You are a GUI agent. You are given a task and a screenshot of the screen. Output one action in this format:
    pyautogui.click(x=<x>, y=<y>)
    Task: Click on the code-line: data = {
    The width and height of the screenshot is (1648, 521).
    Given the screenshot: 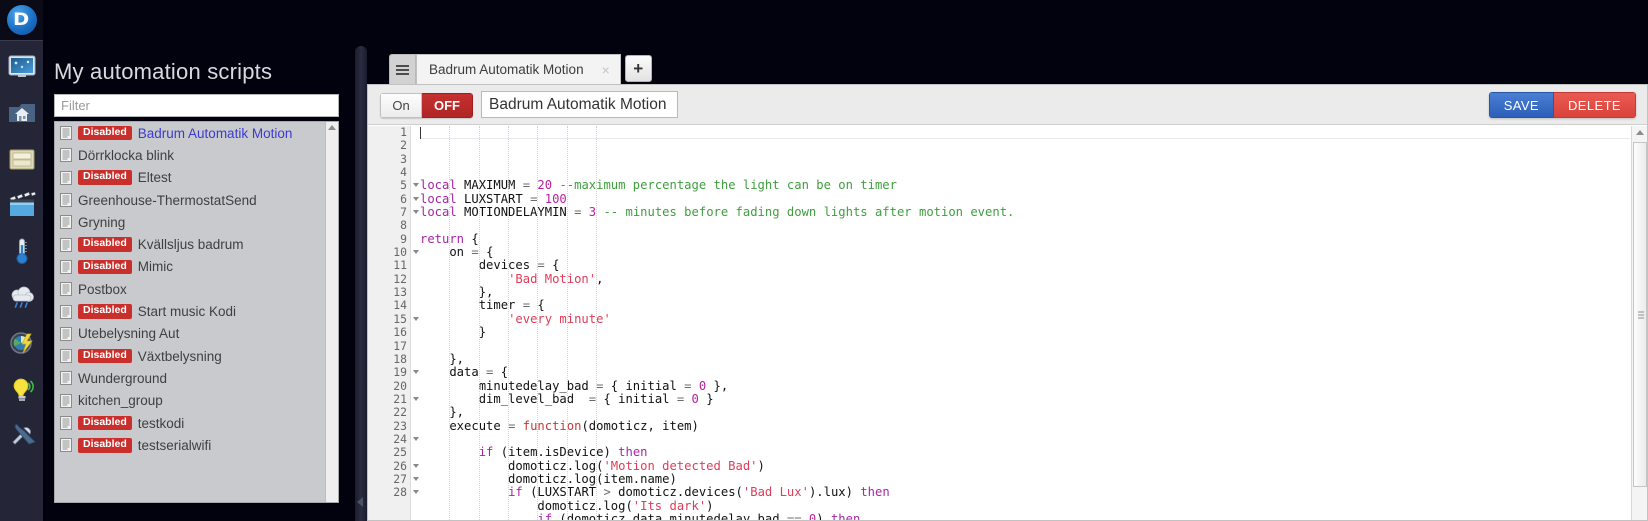 What is the action you would take?
    pyautogui.click(x=1025, y=372)
    